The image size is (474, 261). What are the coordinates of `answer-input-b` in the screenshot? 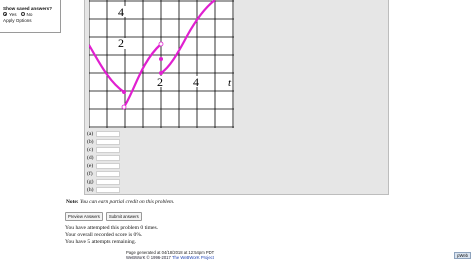 It's located at (108, 142).